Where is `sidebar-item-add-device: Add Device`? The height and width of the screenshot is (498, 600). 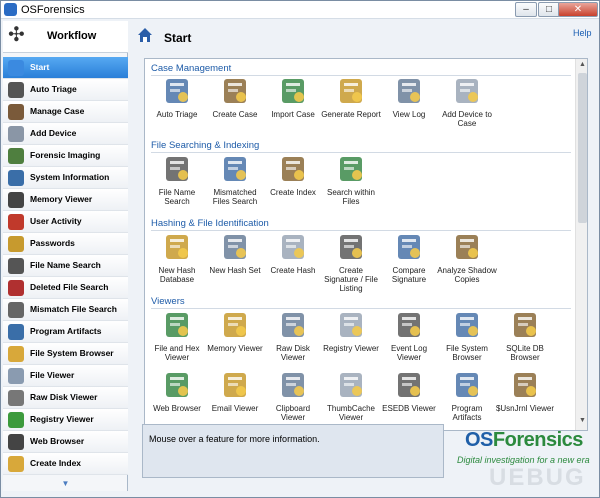
sidebar-item-add-device: Add Device is located at coordinates (65, 134).